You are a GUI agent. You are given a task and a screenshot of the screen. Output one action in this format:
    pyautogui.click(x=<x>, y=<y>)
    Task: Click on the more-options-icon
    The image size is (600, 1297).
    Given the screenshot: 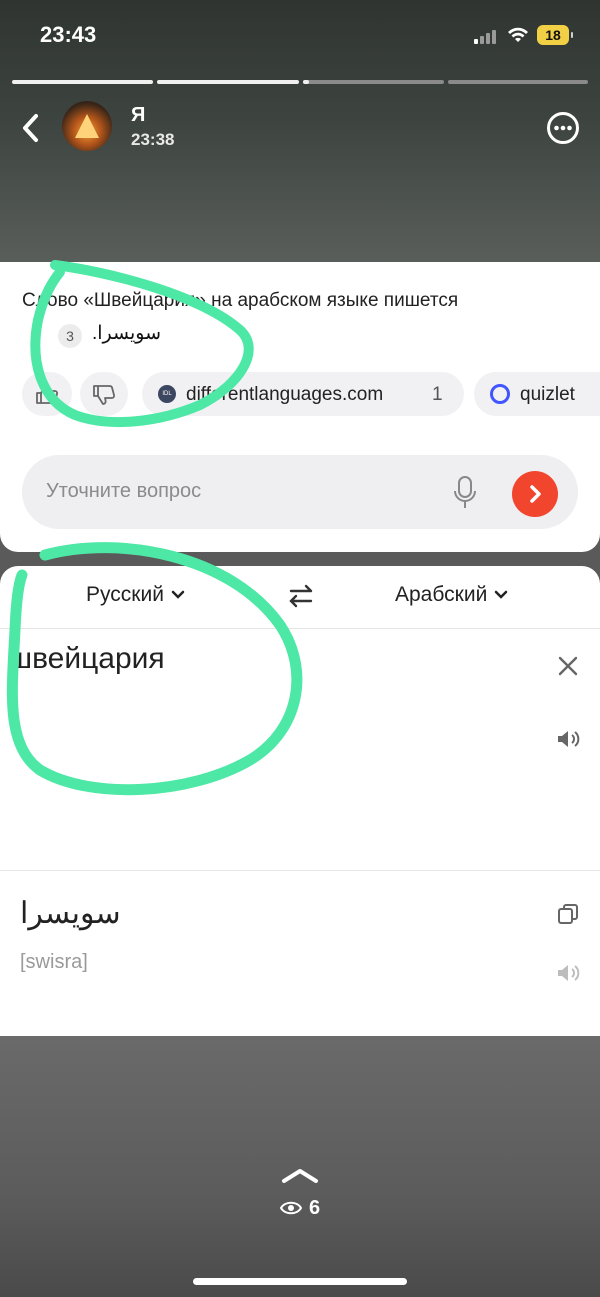 What is the action you would take?
    pyautogui.click(x=563, y=128)
    